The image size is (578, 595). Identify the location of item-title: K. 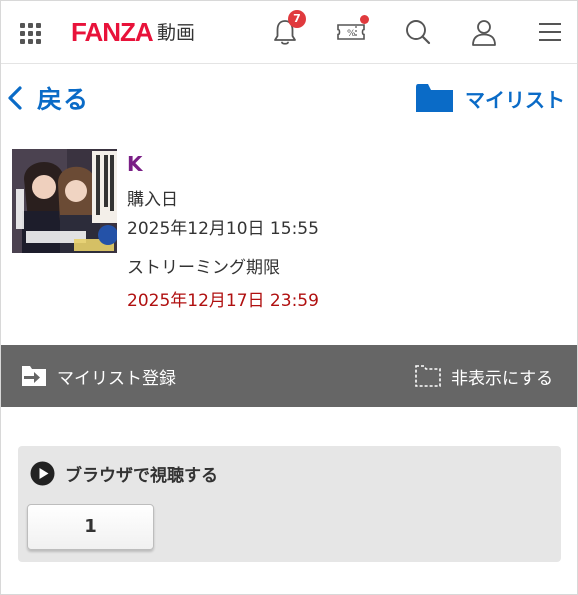
(135, 164).